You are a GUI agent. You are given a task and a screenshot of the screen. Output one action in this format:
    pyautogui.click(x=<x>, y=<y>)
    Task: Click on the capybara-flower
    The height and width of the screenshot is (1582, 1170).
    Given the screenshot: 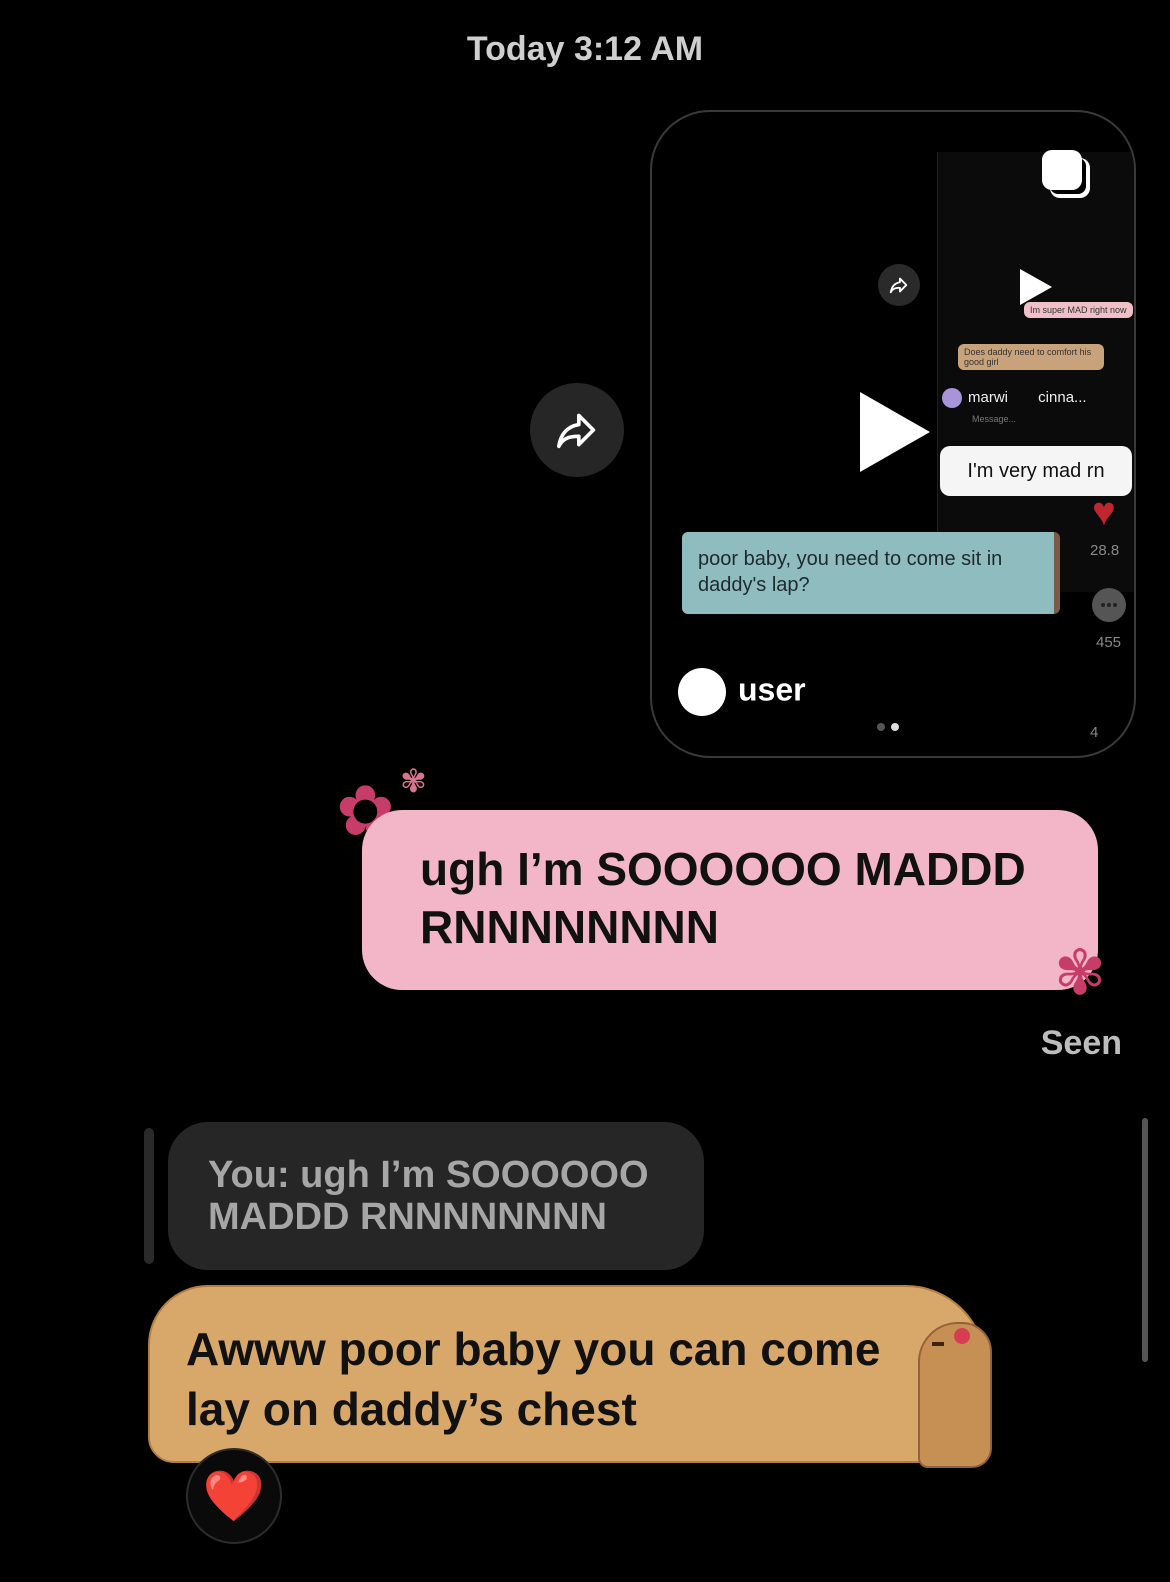 What is the action you would take?
    pyautogui.click(x=962, y=1336)
    